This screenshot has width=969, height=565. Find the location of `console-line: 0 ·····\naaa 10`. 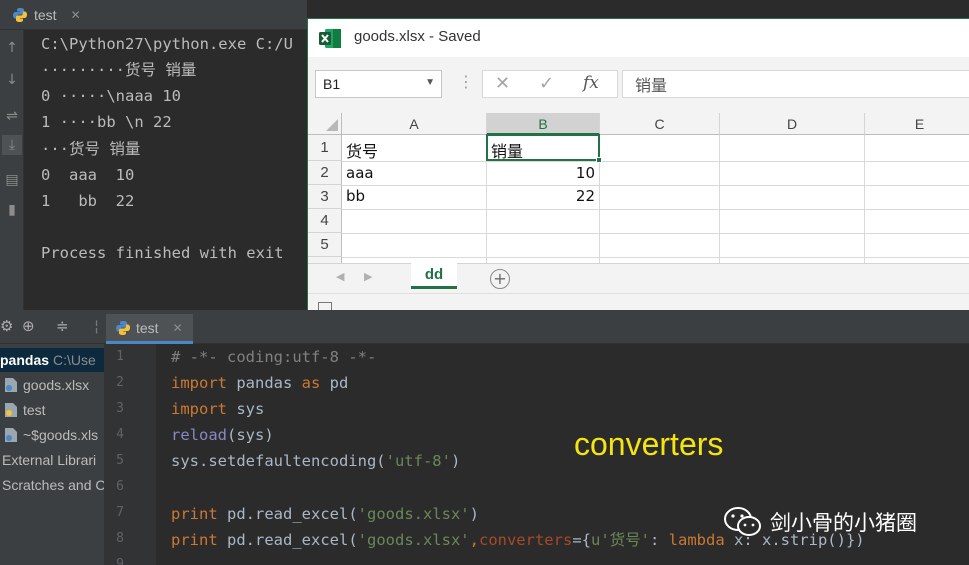

console-line: 0 ·····\naaa 10 is located at coordinates (111, 96).